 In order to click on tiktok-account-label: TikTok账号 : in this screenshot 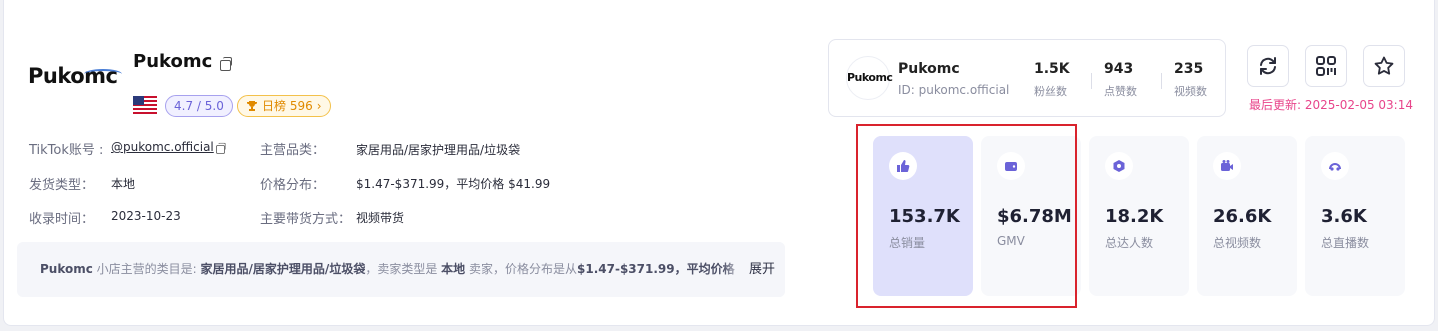, I will do `click(66, 150)`.